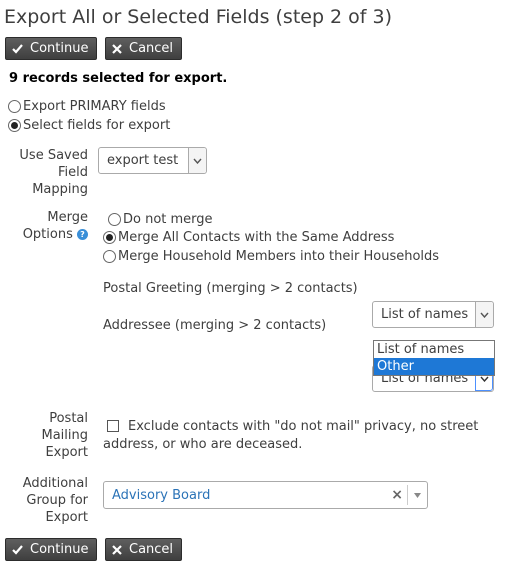 The height and width of the screenshot is (564, 509). Describe the element at coordinates (417, 495) in the screenshot. I see `caret-down-icon` at that location.